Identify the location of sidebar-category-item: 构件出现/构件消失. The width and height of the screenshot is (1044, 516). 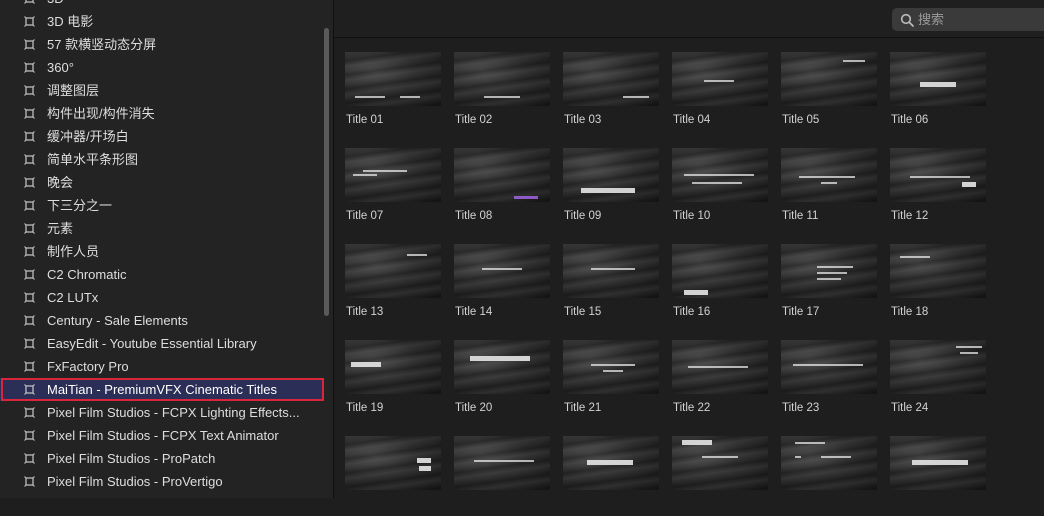
(162, 113).